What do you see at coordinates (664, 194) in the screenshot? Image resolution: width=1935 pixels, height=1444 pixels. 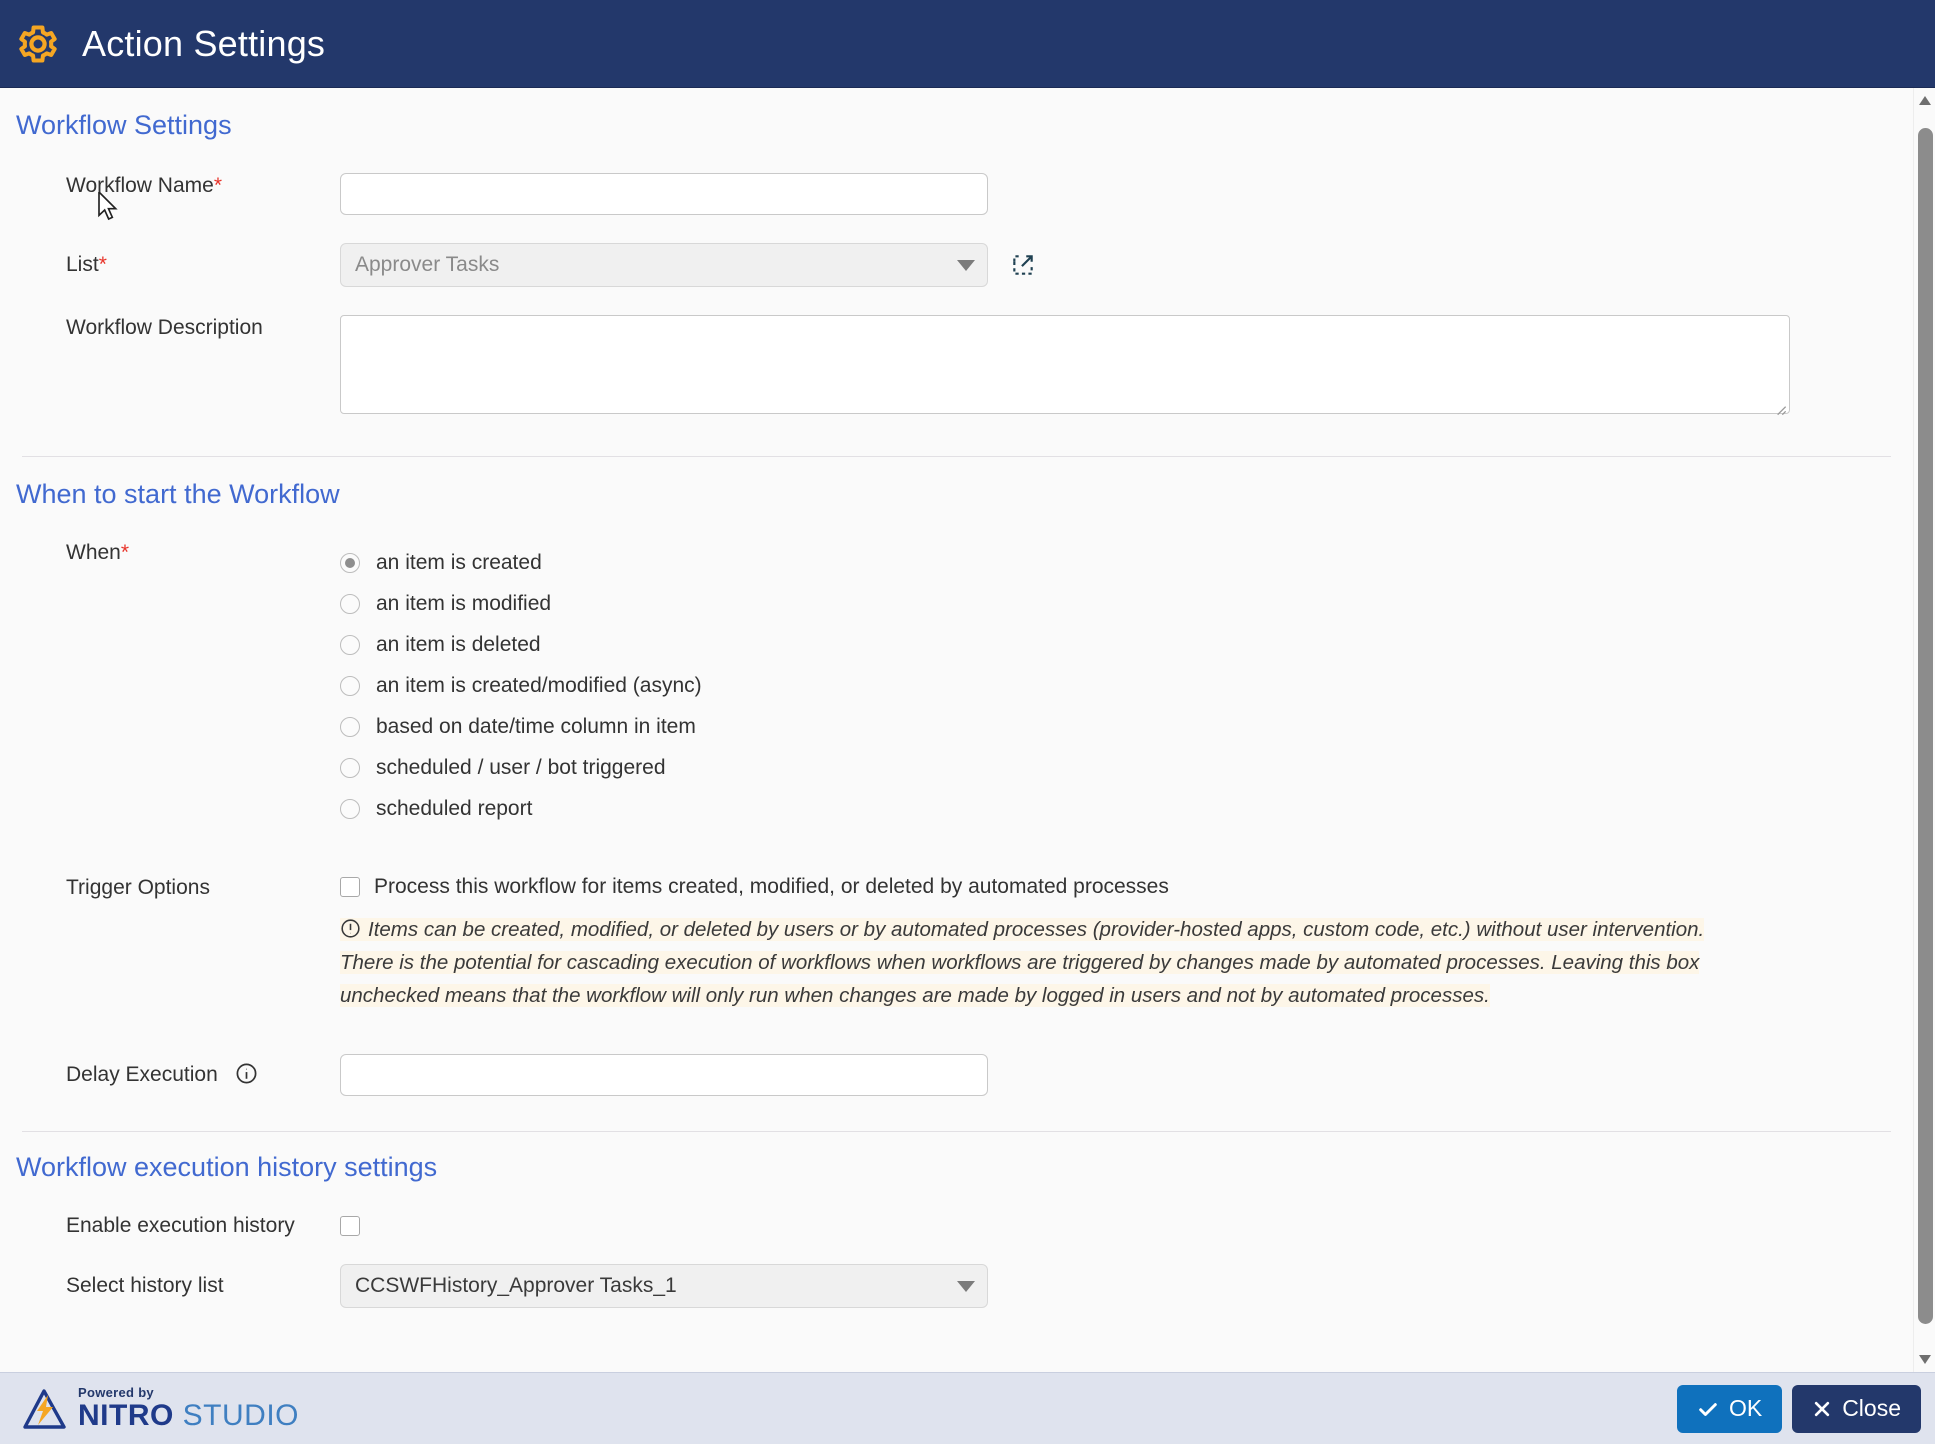 I see `workflow-name-input` at bounding box center [664, 194].